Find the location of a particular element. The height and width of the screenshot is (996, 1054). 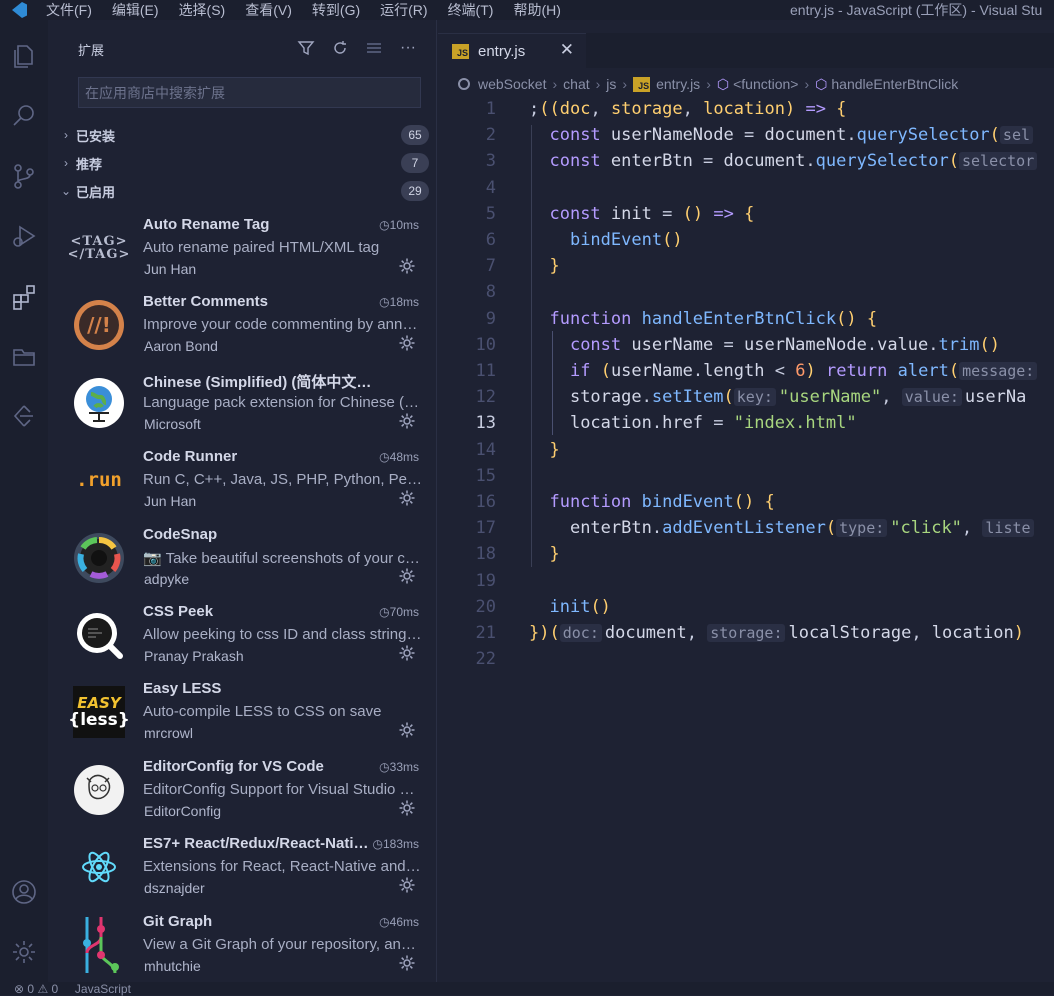

code-line: 15 is located at coordinates (746, 479).